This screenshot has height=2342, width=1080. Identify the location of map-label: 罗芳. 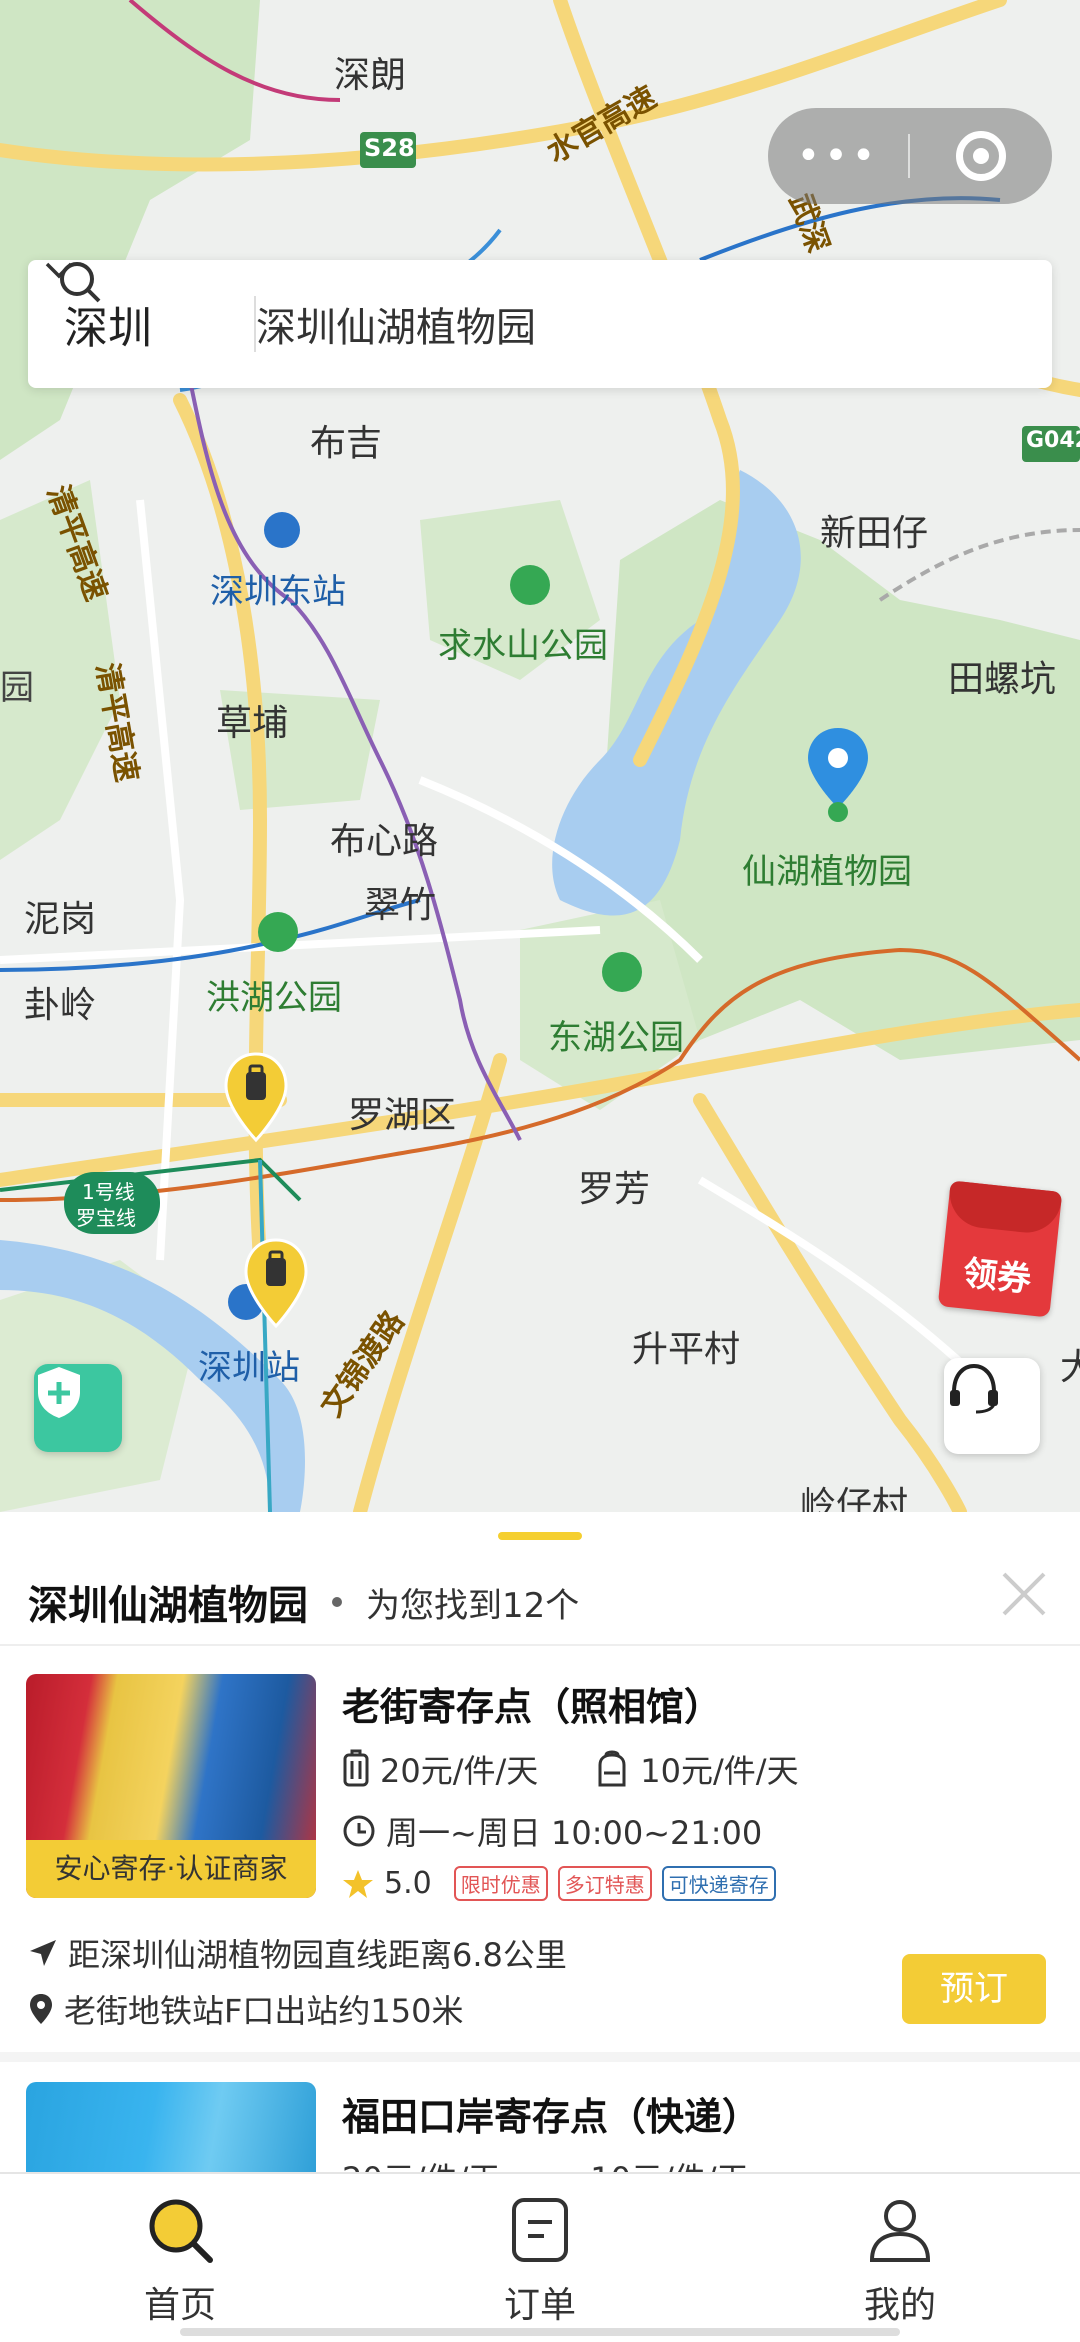
(614, 1189).